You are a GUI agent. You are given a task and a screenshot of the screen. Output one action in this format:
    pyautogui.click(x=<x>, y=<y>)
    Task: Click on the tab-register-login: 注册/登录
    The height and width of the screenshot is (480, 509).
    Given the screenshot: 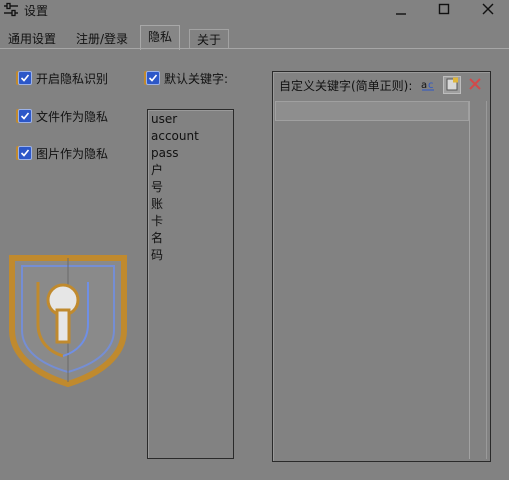 What is the action you would take?
    pyautogui.click(x=102, y=39)
    